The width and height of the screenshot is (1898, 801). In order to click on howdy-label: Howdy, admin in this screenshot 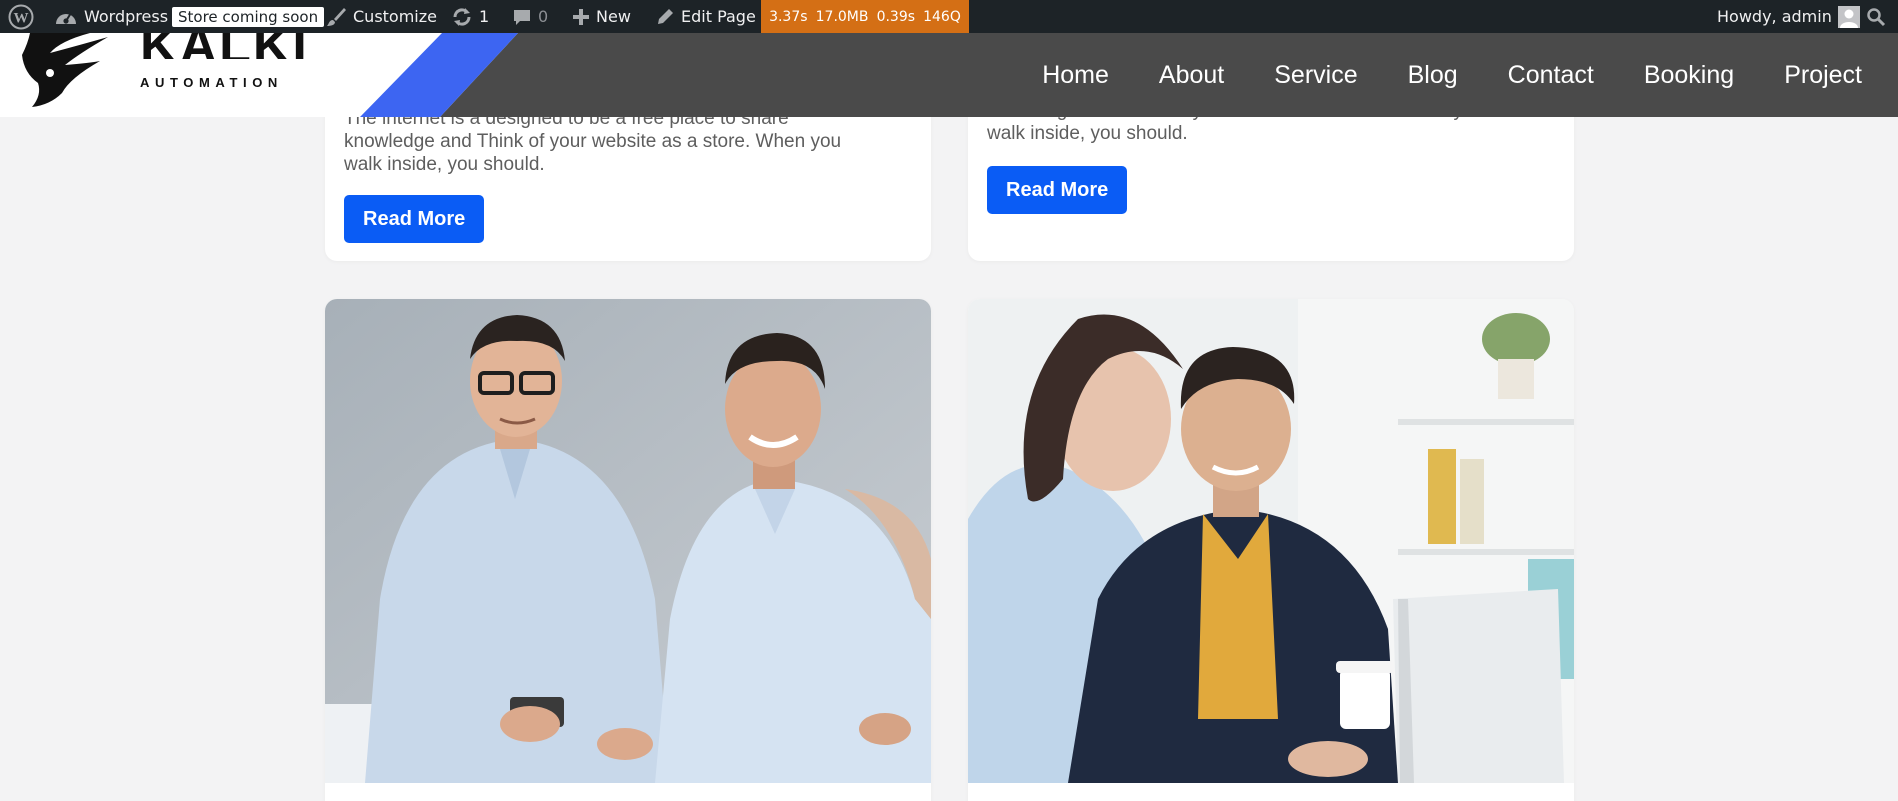, I will do `click(1774, 16)`.